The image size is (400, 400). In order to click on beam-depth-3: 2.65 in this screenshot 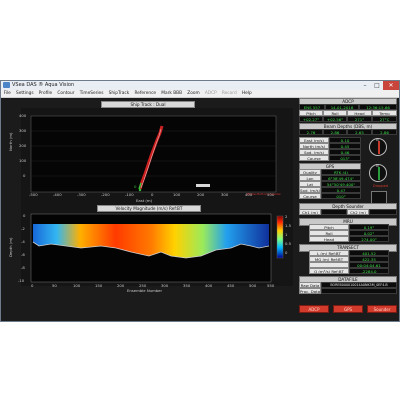, I will do `click(359, 132)`.